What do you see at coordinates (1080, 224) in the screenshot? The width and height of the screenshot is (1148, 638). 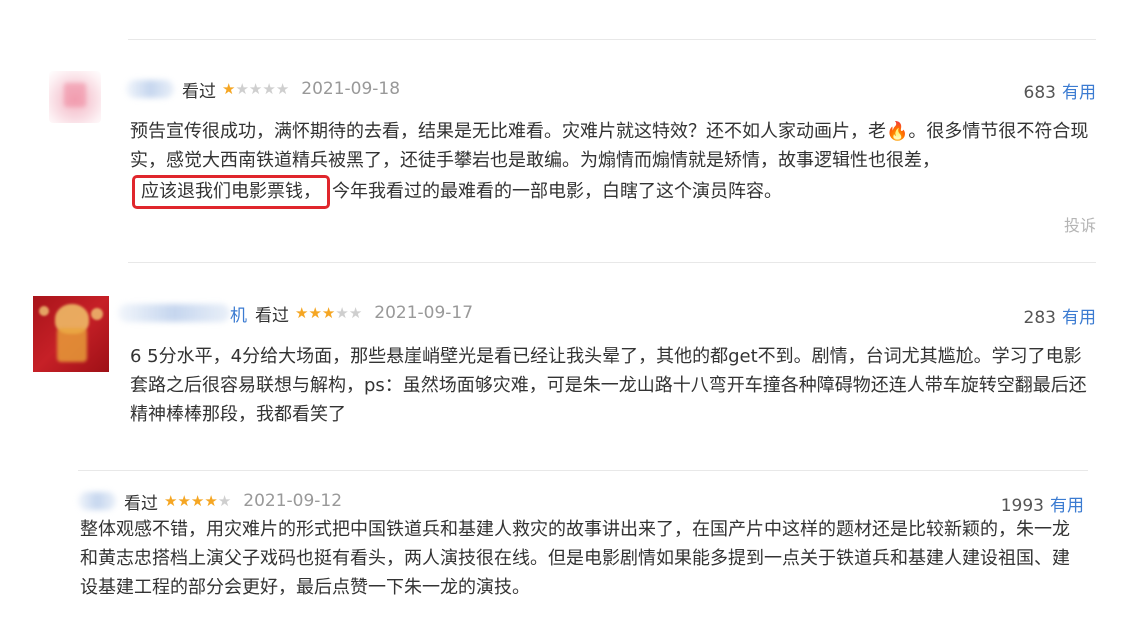 I see `report-link: 投诉` at bounding box center [1080, 224].